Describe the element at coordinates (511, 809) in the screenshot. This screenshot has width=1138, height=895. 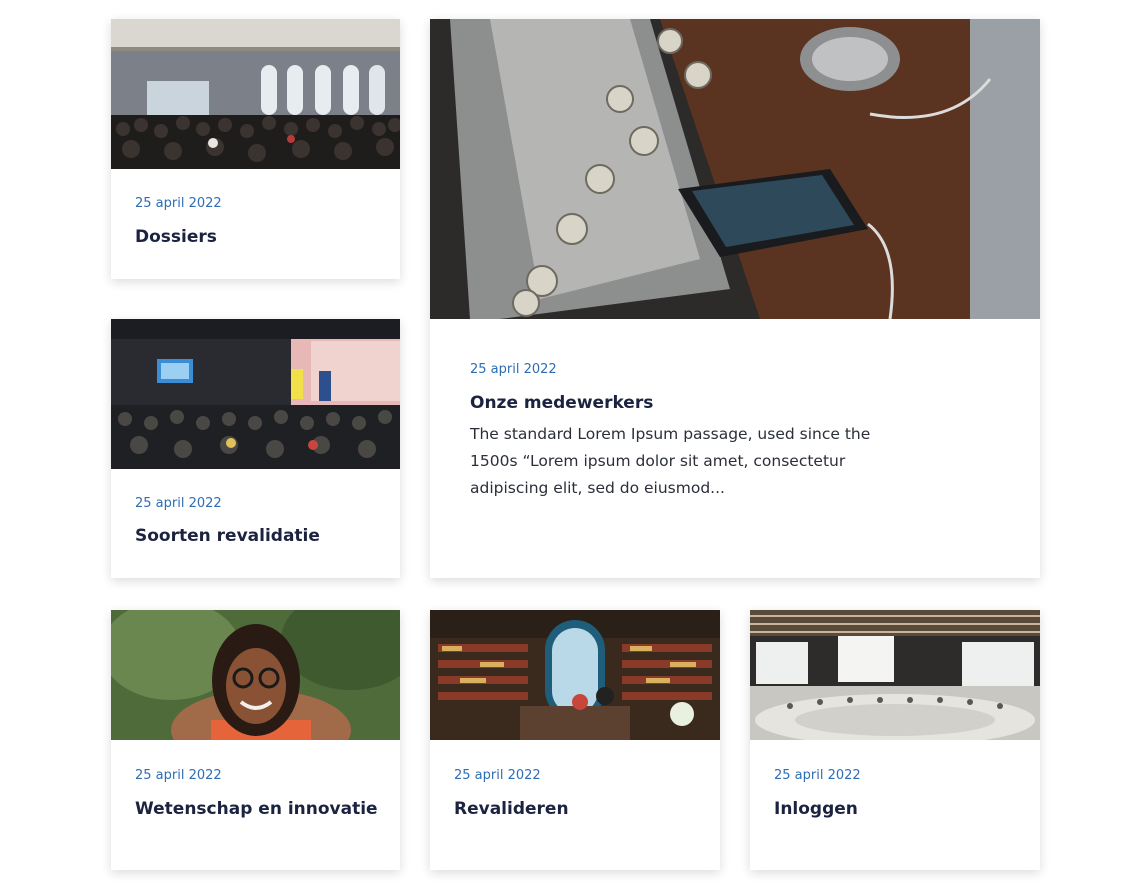
I see `post-title: Revalideren` at that location.